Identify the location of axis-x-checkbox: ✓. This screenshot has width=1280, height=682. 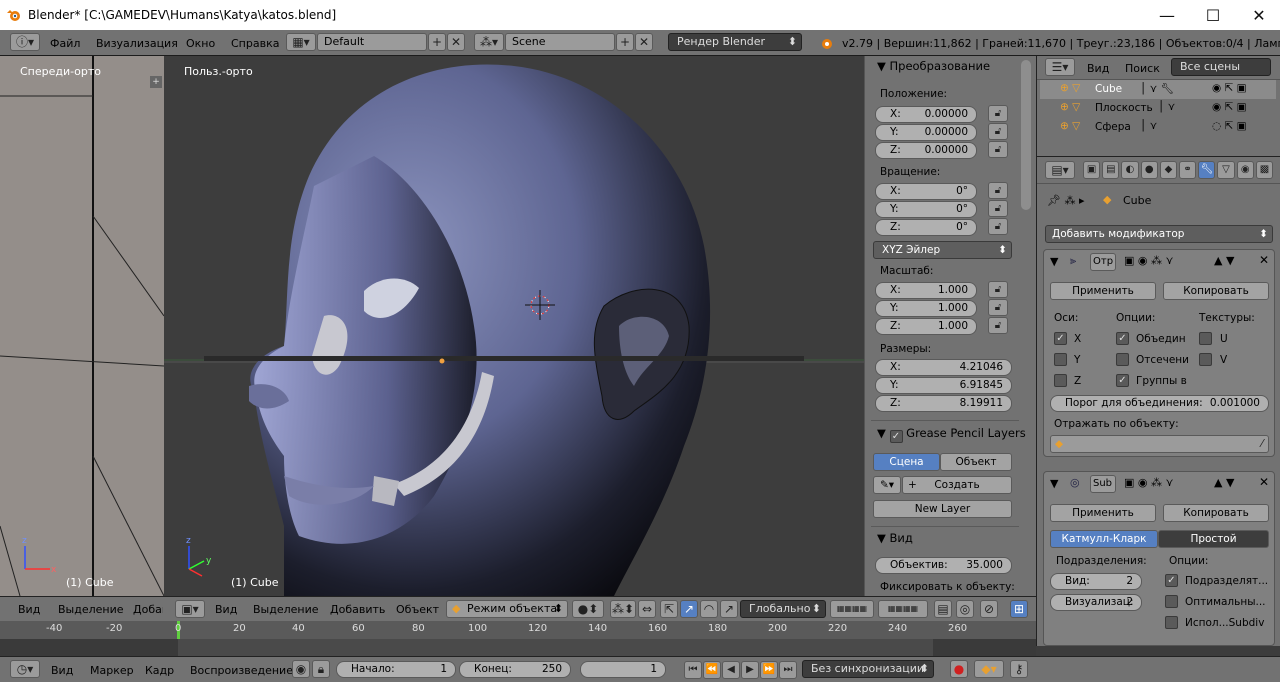
(1060, 338).